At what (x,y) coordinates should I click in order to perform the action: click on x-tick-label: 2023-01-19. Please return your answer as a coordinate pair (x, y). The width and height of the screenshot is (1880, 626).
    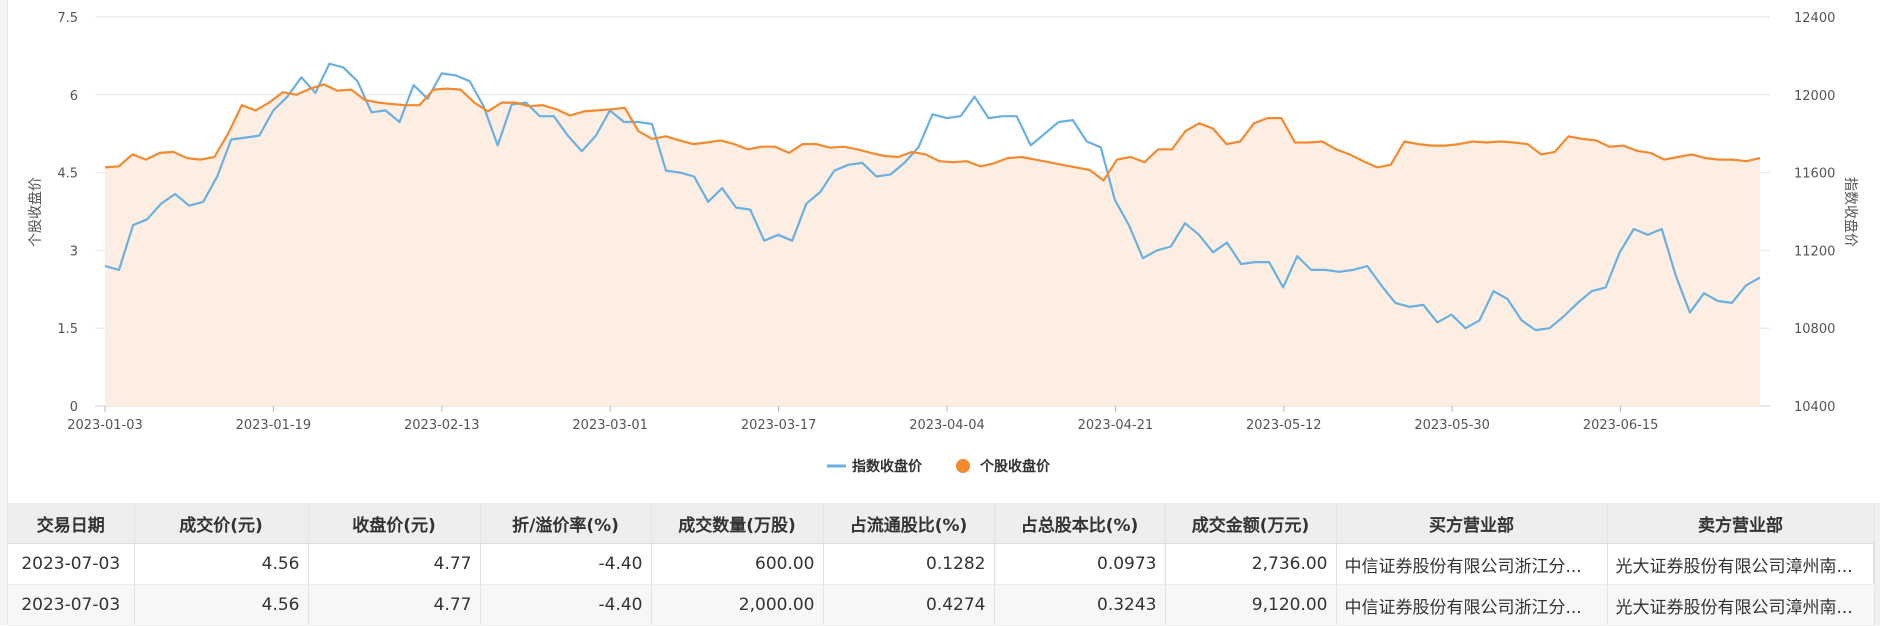
    Looking at the image, I should click on (274, 425).